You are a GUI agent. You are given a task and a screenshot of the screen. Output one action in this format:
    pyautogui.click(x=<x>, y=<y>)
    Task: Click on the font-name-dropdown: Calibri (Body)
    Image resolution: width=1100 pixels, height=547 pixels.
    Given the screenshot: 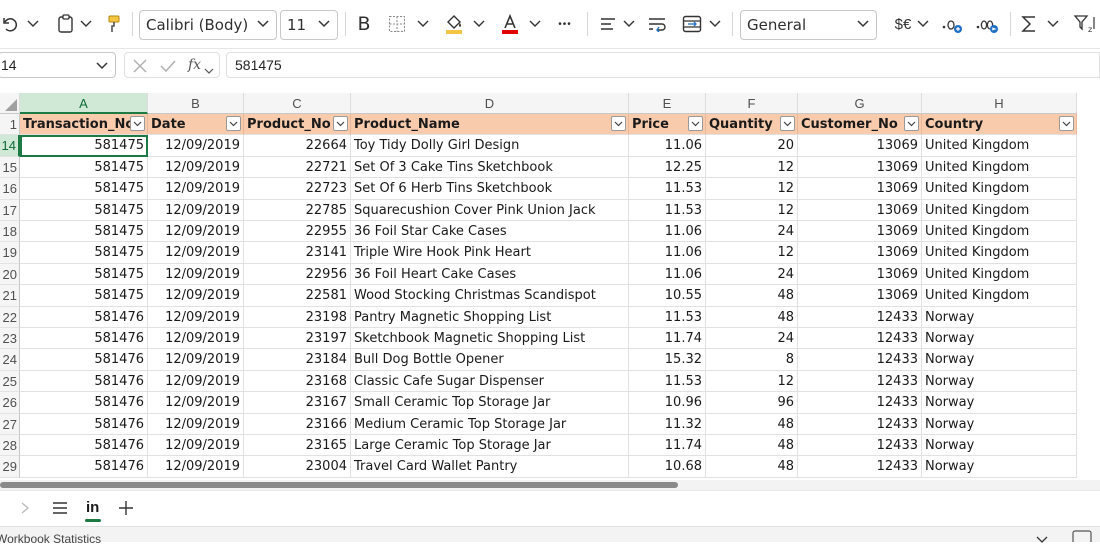 What is the action you would take?
    pyautogui.click(x=208, y=25)
    